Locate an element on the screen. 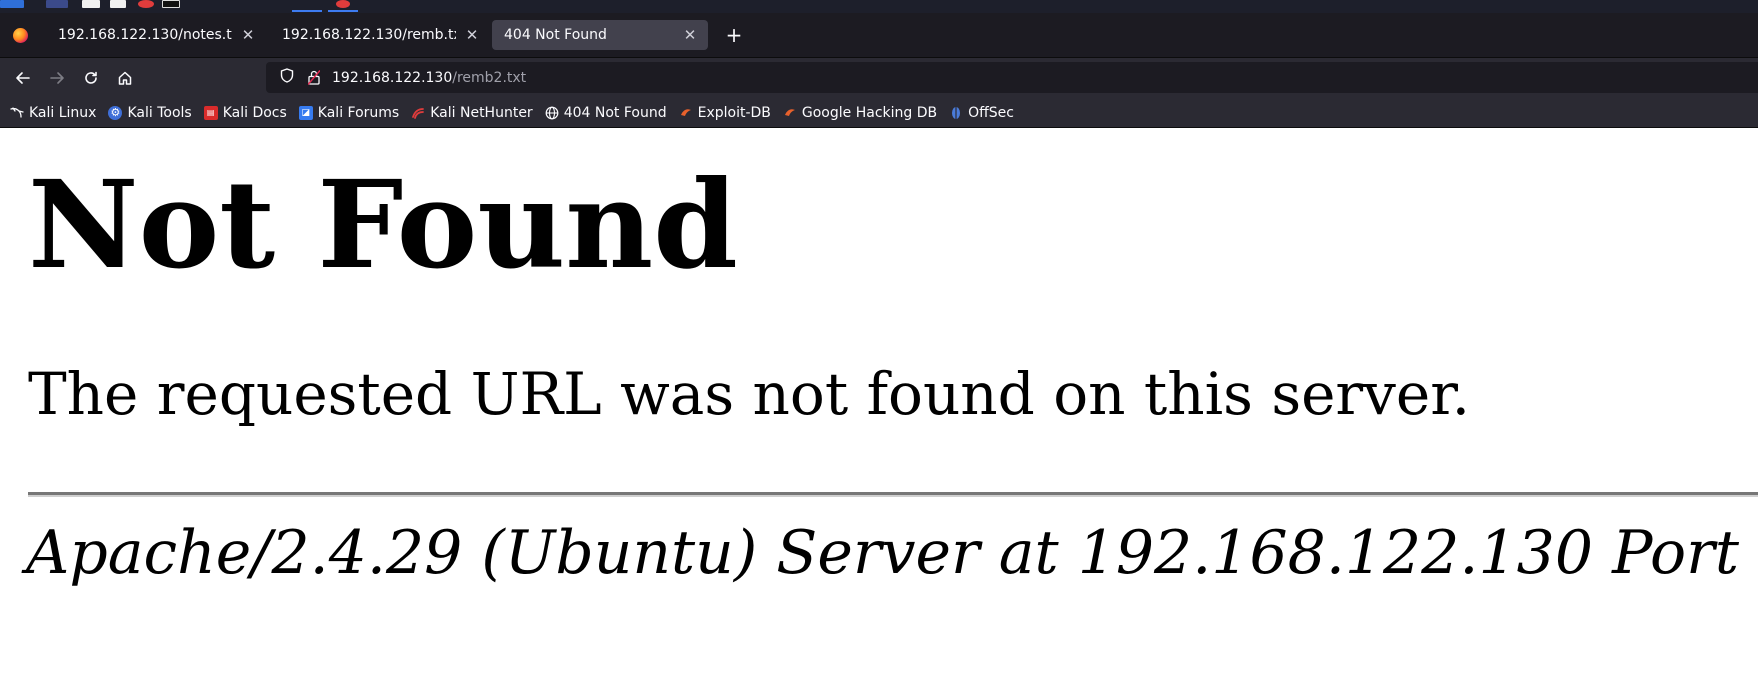 The height and width of the screenshot is (682, 1758). bookmark-google-hacking-db: Google Hacking DB is located at coordinates (860, 113).